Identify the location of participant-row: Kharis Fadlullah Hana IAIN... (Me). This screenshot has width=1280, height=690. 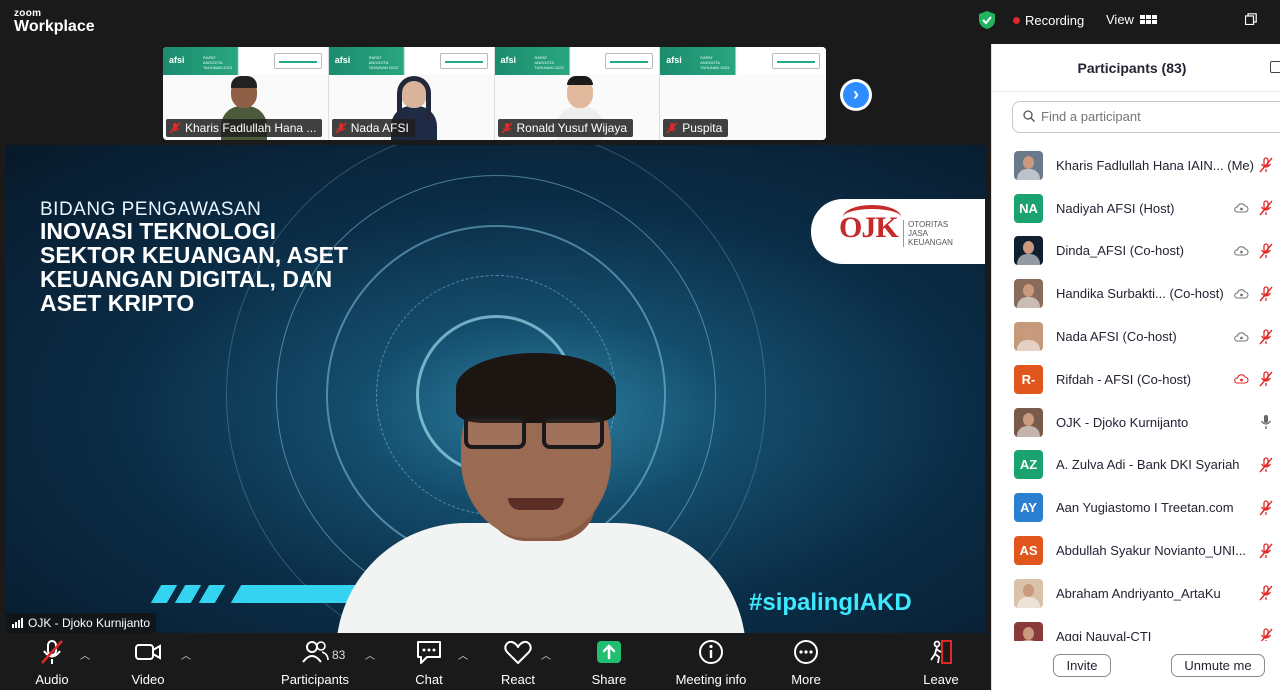
(1136, 165).